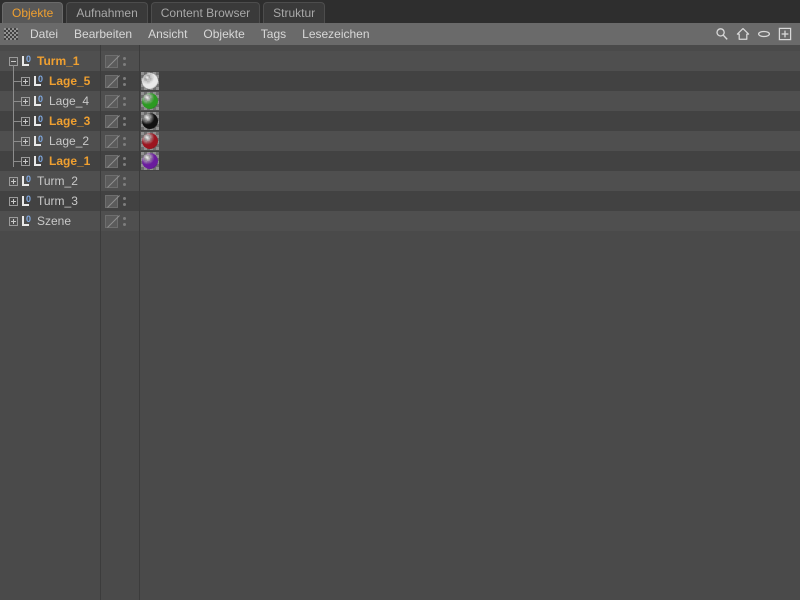  I want to click on object-name-cell: 0 Lage_1, so click(50, 161).